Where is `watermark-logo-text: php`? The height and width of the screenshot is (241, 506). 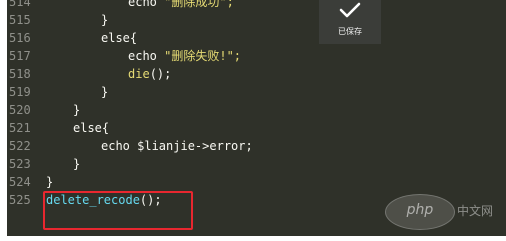 watermark-logo-text: php is located at coordinates (420, 210).